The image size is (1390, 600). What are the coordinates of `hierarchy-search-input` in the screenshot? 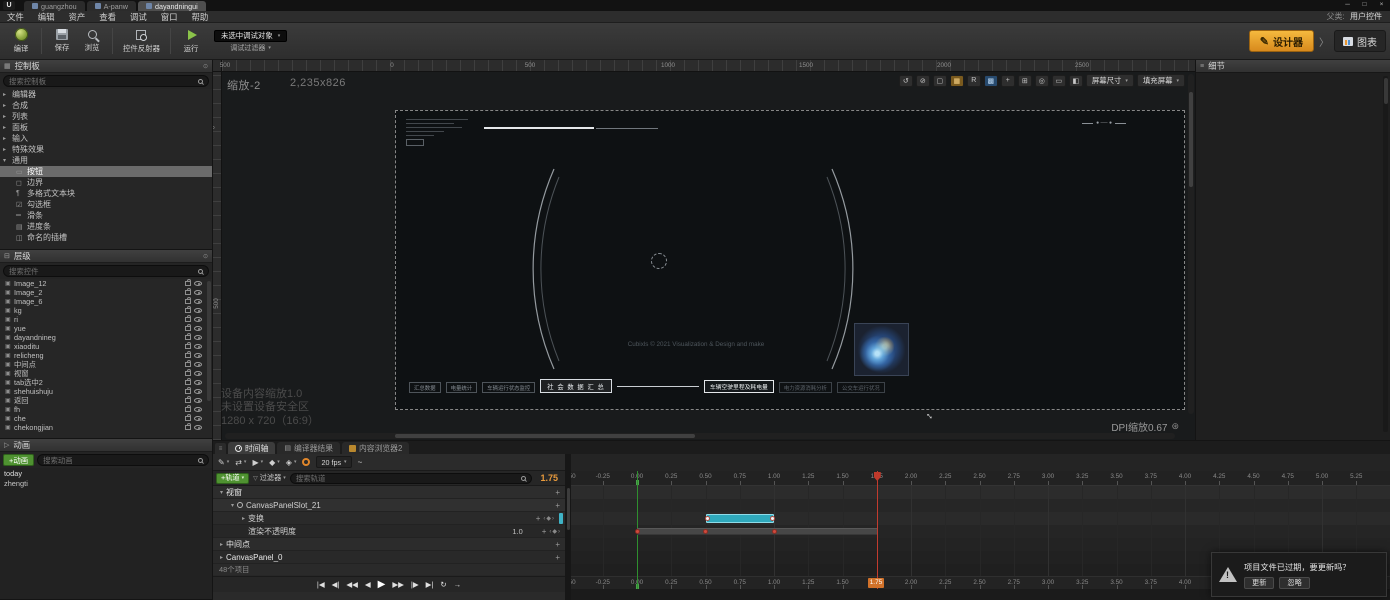 It's located at (103, 271).